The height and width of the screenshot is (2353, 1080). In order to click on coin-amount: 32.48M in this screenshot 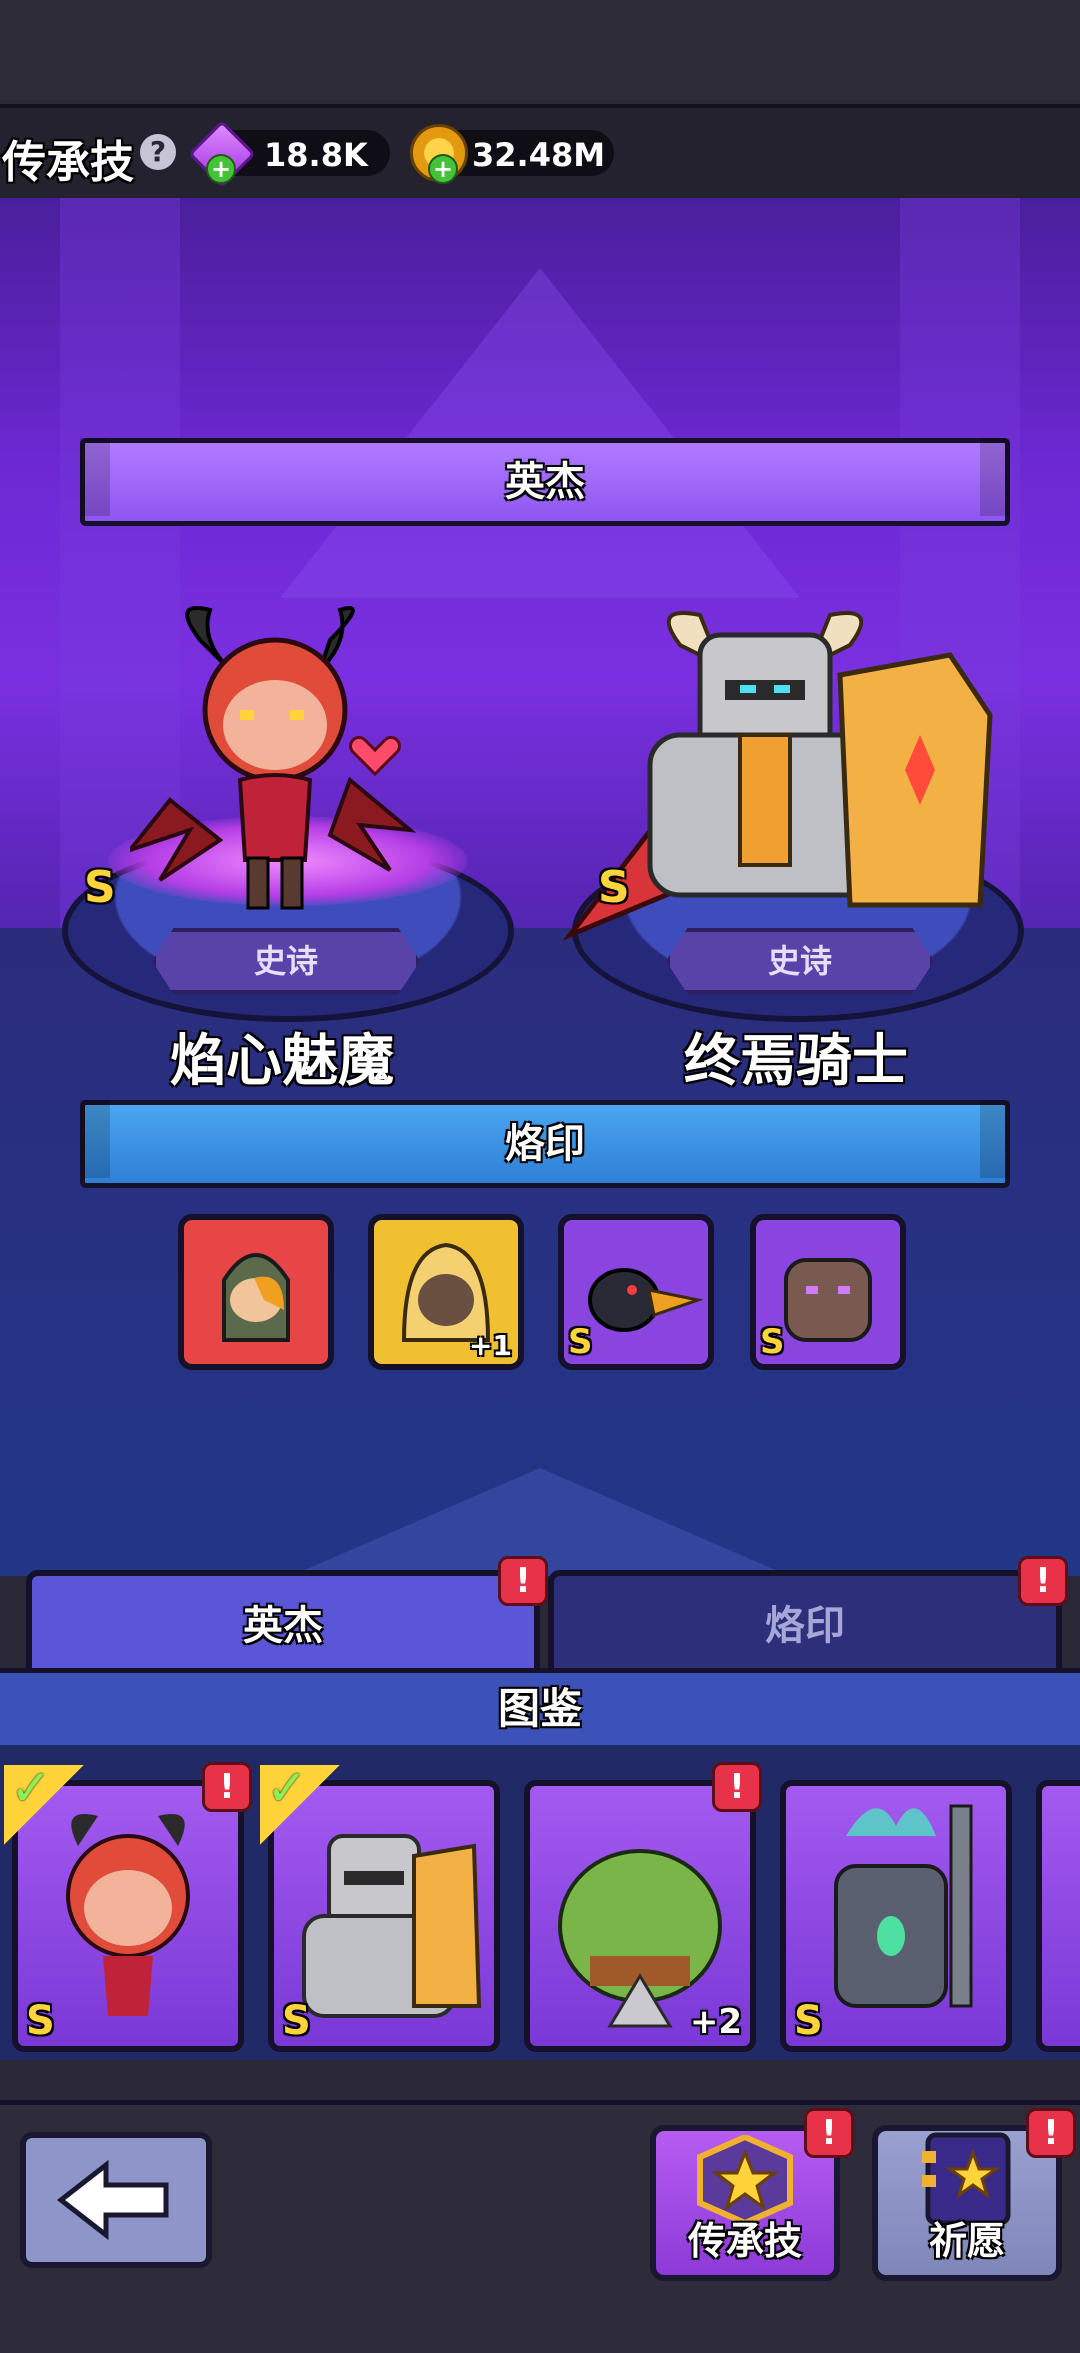, I will do `click(539, 155)`.